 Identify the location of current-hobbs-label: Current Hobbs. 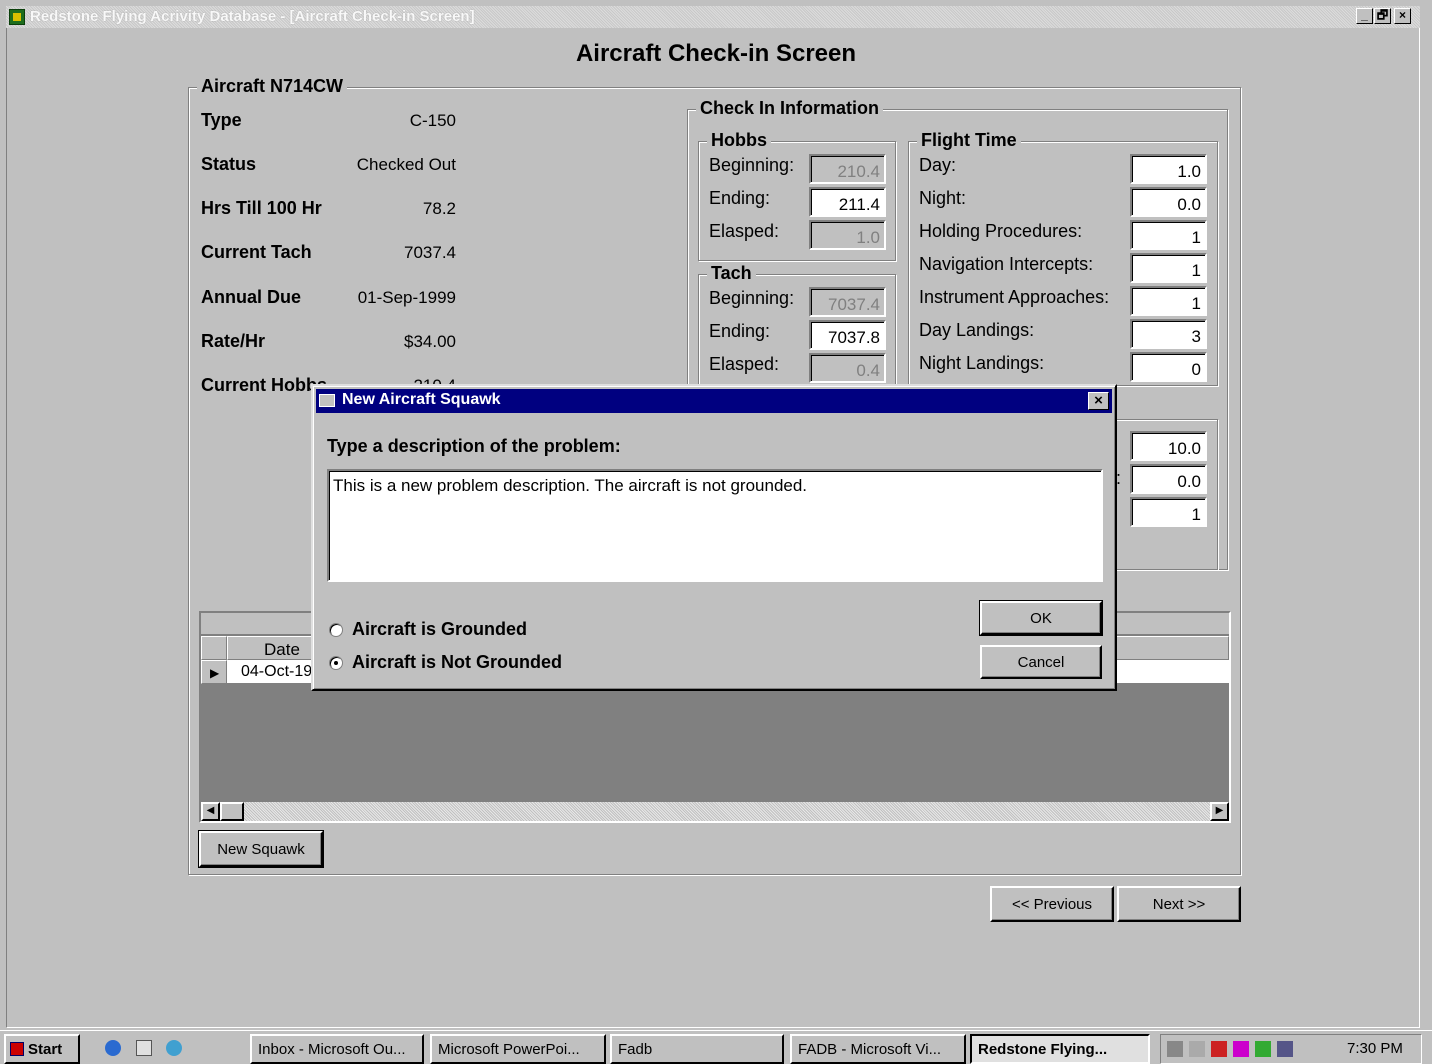
(264, 385).